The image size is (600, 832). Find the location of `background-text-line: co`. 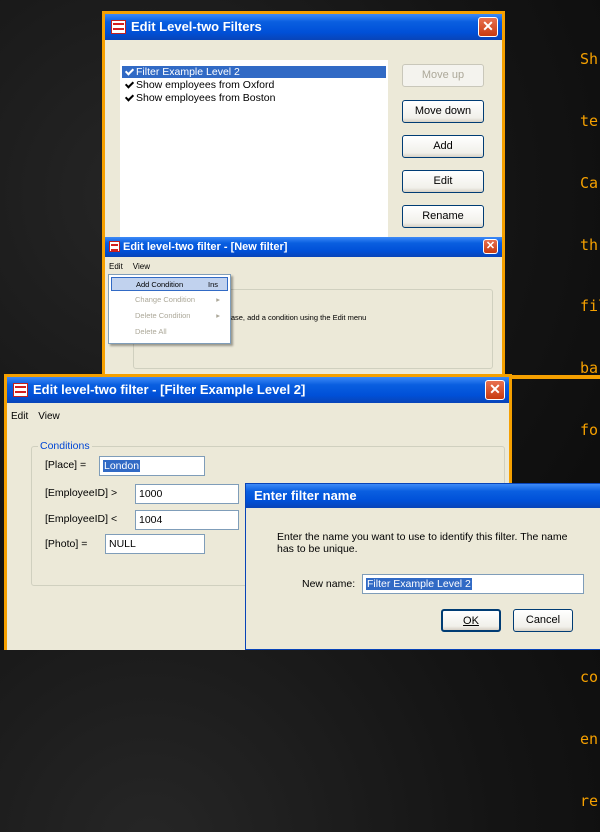

background-text-line: co is located at coordinates (589, 677).